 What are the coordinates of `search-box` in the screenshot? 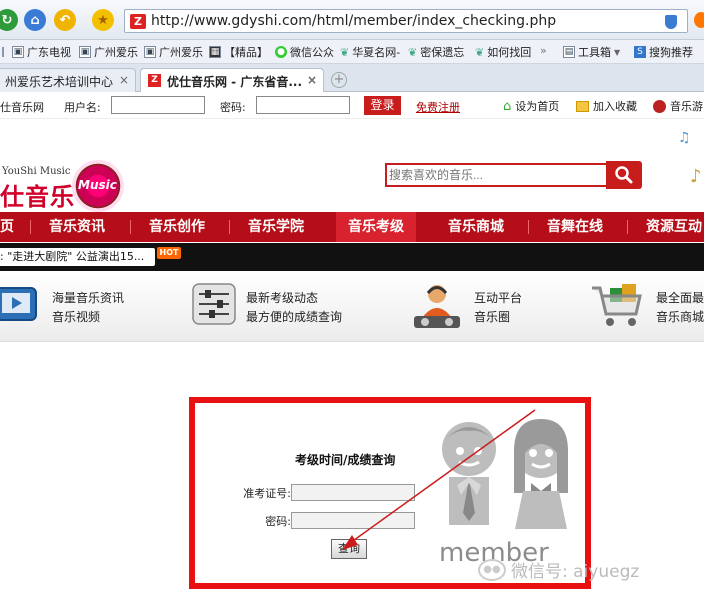 It's located at (496, 175).